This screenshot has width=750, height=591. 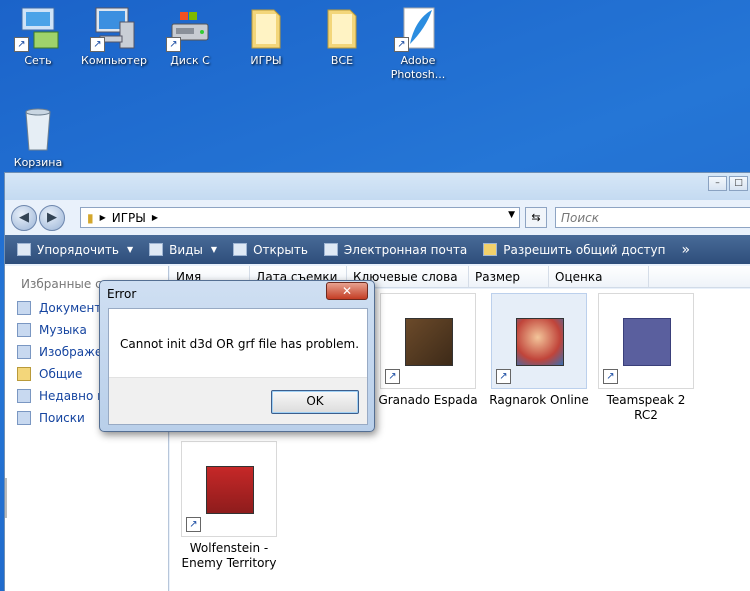 What do you see at coordinates (330, 249) in the screenshot?
I see `email-icon` at bounding box center [330, 249].